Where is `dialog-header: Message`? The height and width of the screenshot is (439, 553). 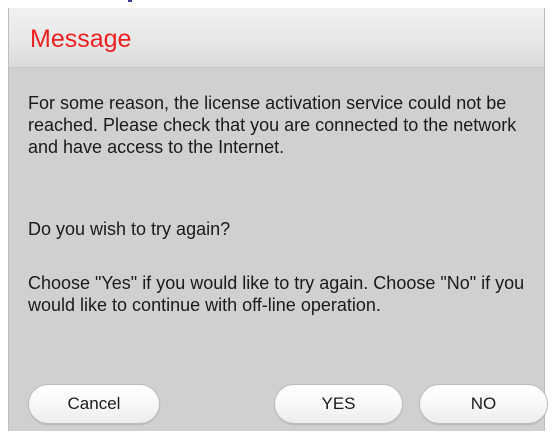 dialog-header: Message is located at coordinates (276, 38).